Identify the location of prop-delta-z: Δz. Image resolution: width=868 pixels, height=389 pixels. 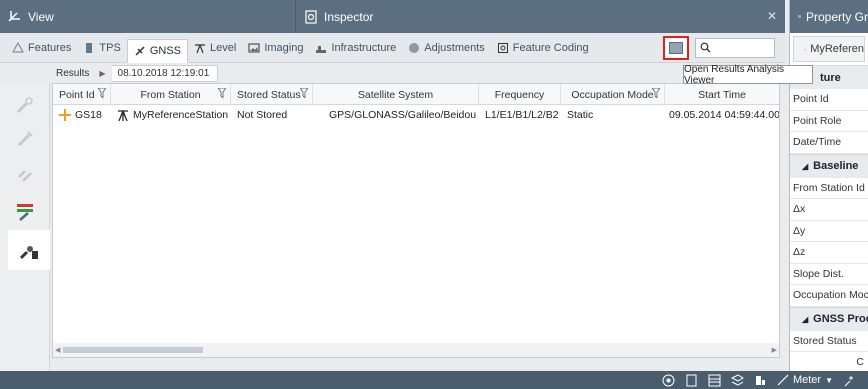
(829, 253).